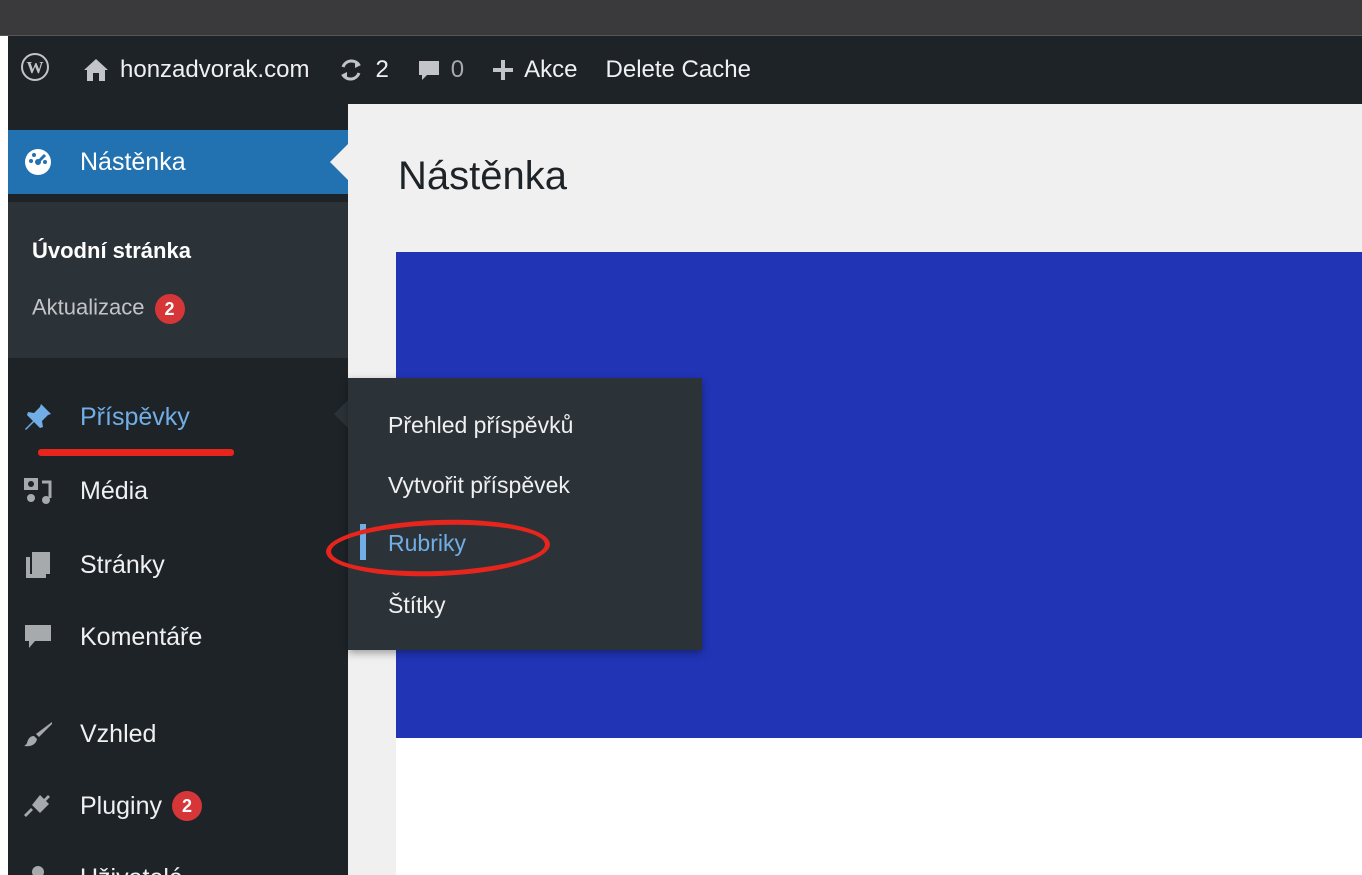  I want to click on comments-count: 0, so click(457, 69).